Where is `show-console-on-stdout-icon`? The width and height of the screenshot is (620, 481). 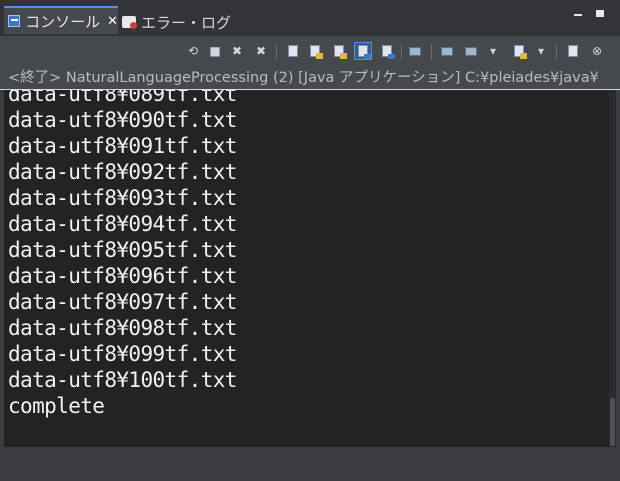
show-console-on-stdout-icon is located at coordinates (339, 51).